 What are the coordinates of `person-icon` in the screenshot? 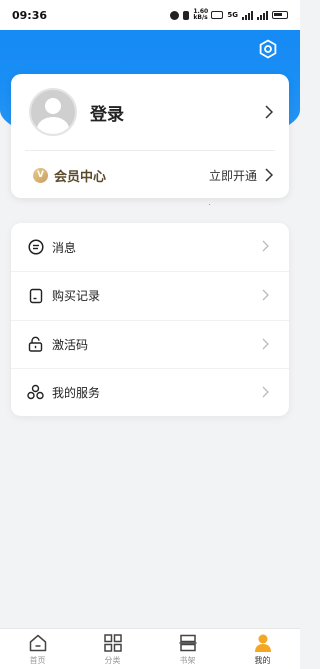 It's located at (262, 643).